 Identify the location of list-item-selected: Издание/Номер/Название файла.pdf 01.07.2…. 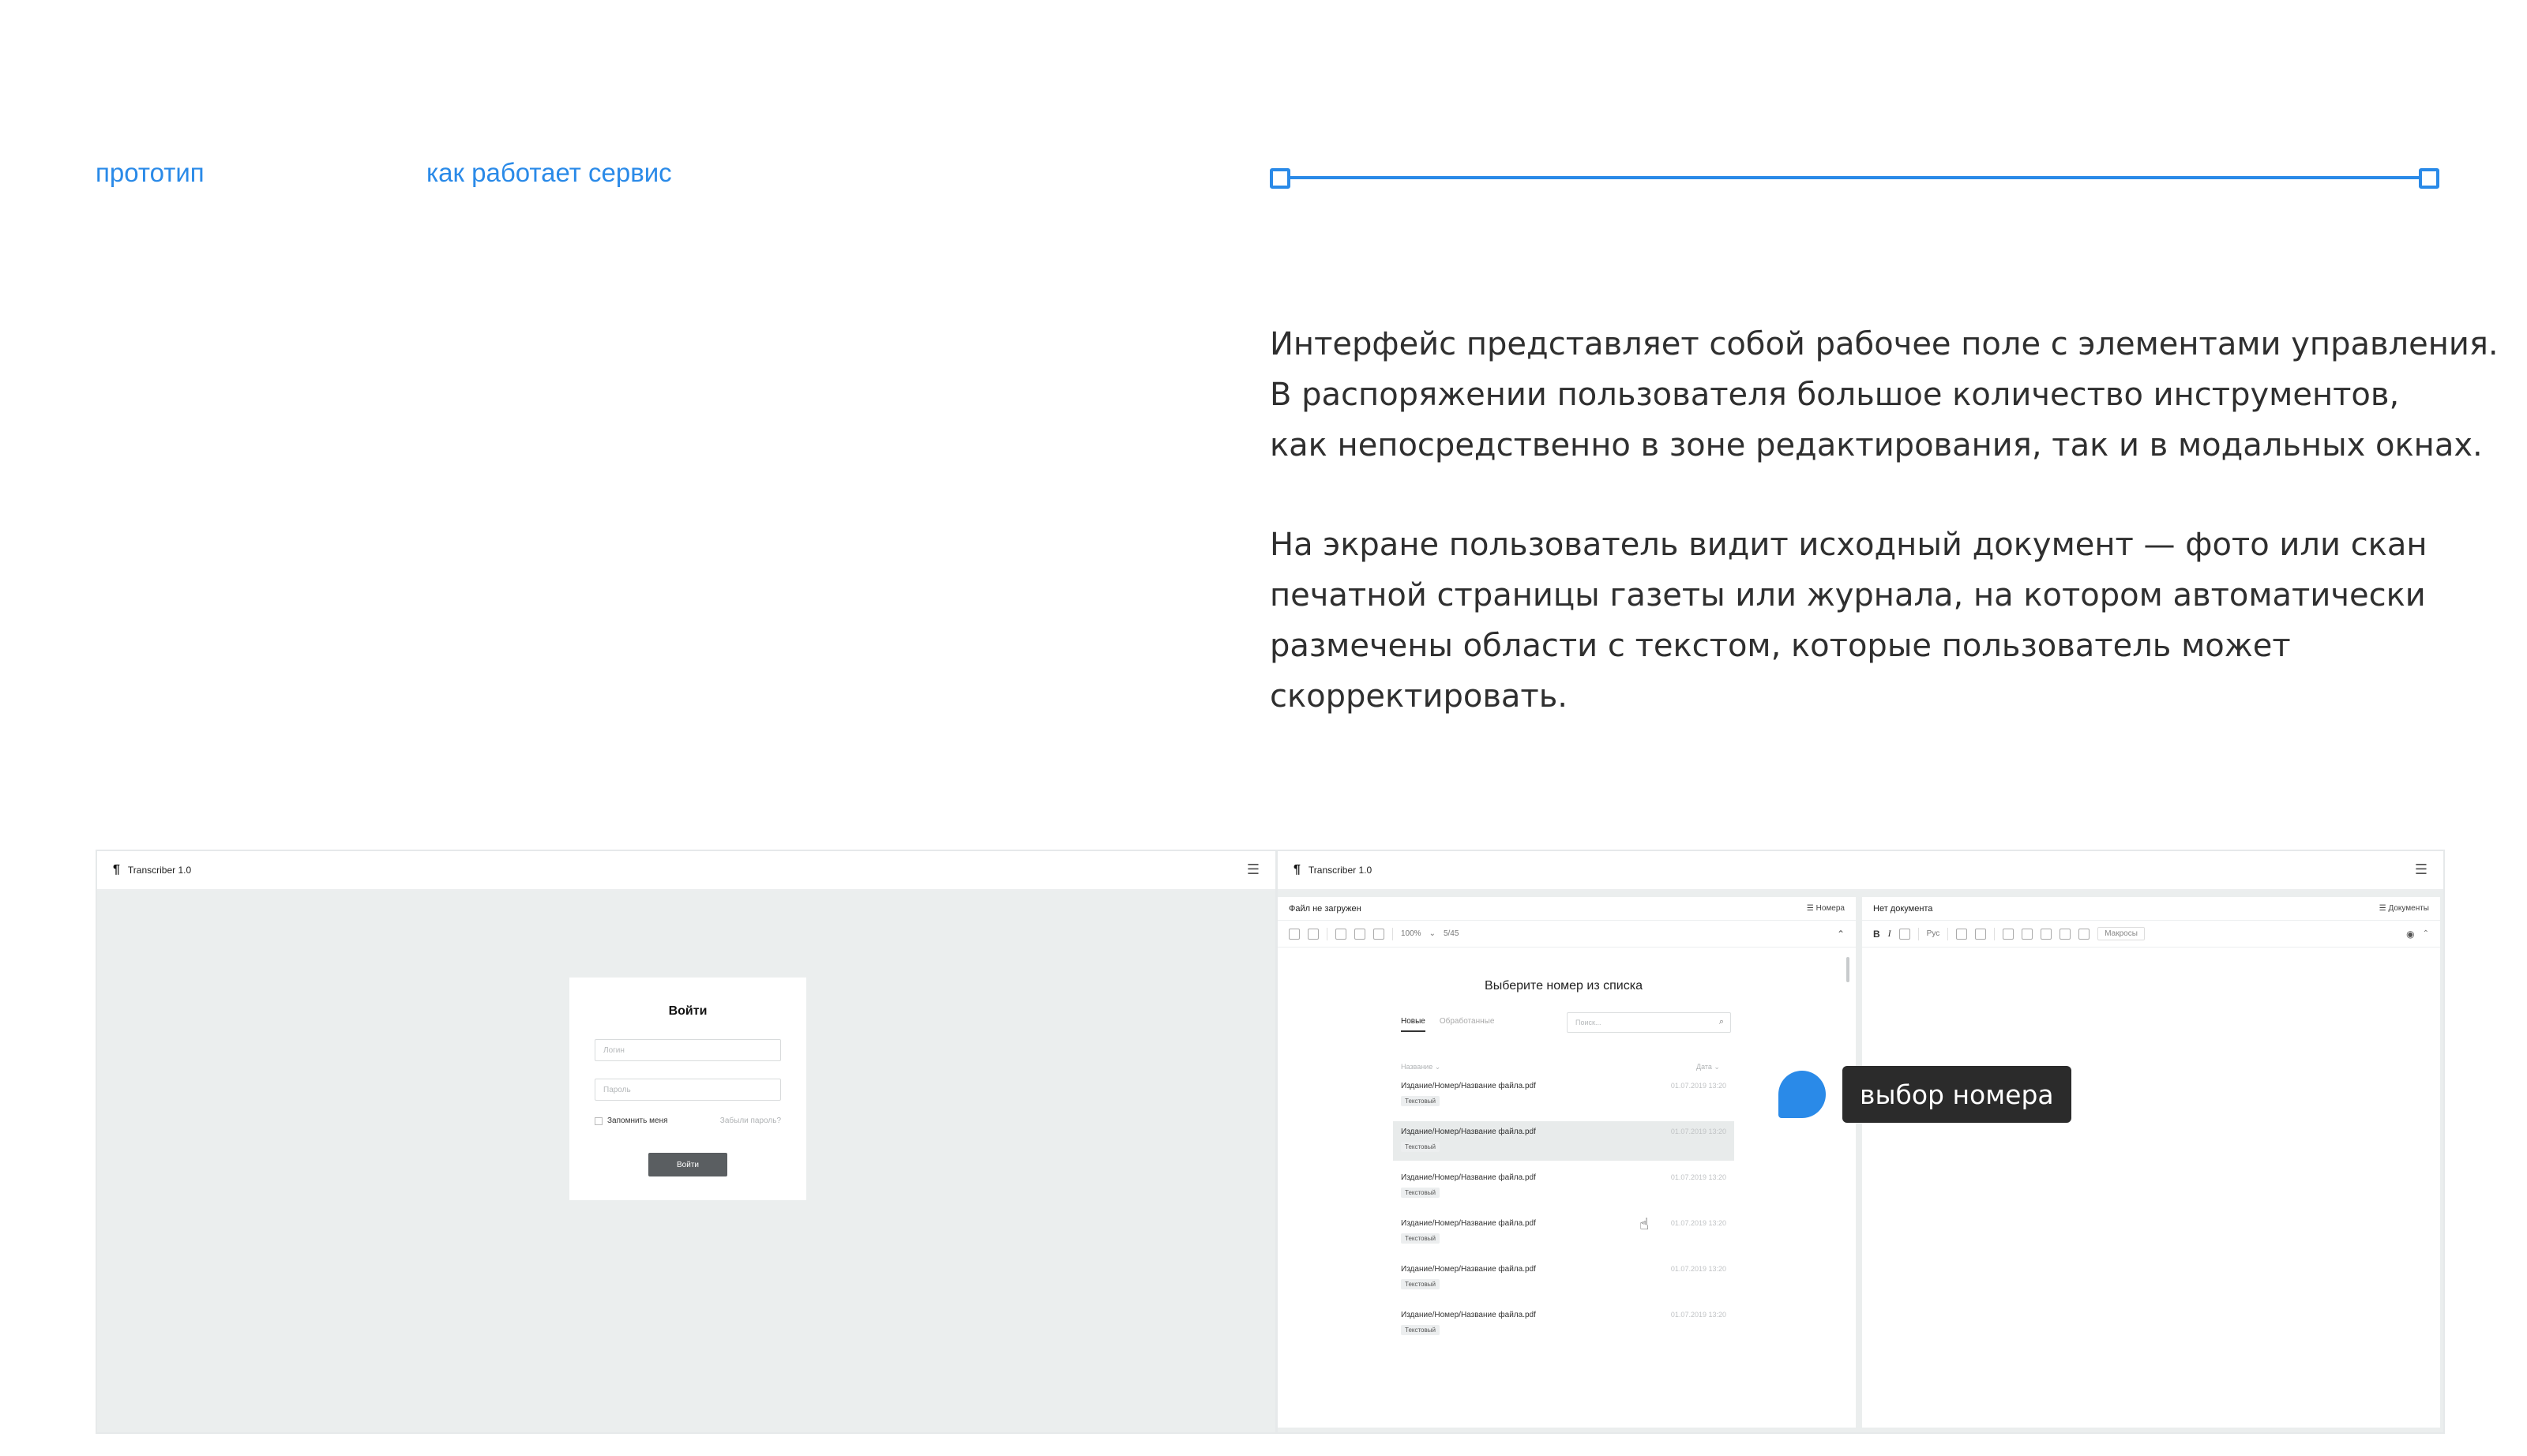
(1563, 1141).